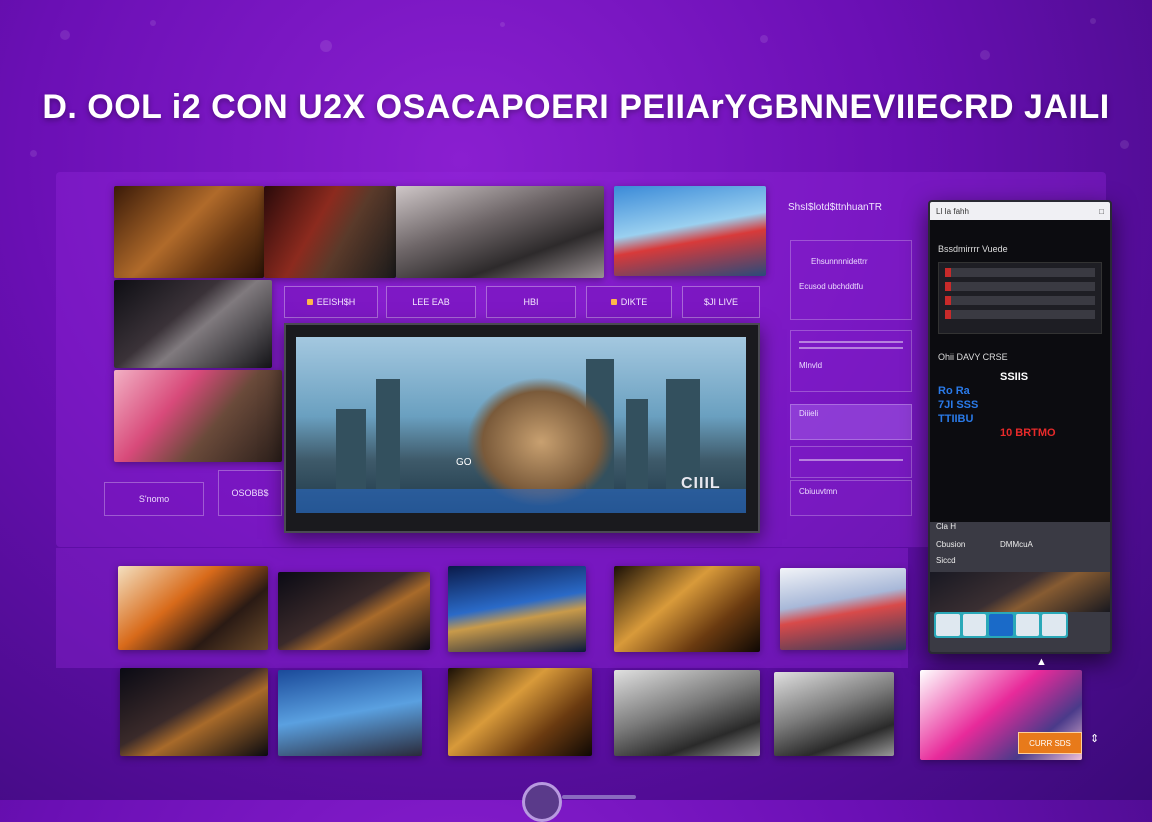 The width and height of the screenshot is (1152, 822). What do you see at coordinates (721, 302) in the screenshot?
I see `category-chip-5: $JI LIVE` at bounding box center [721, 302].